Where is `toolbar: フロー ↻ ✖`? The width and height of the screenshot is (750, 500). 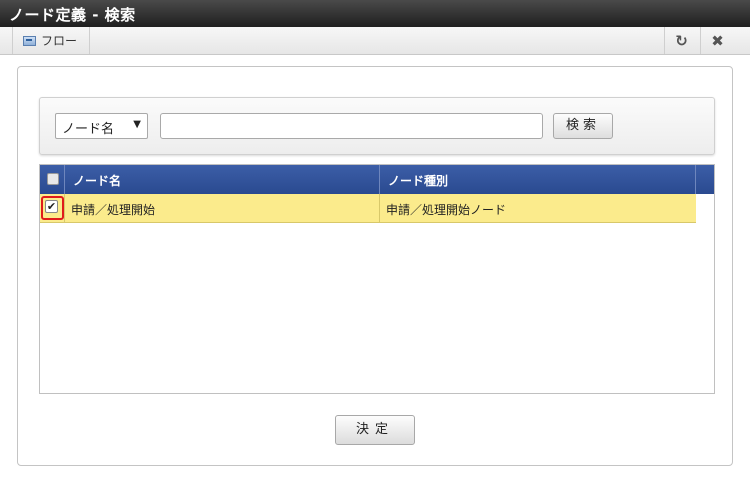
toolbar: フロー ↻ ✖ is located at coordinates (375, 41).